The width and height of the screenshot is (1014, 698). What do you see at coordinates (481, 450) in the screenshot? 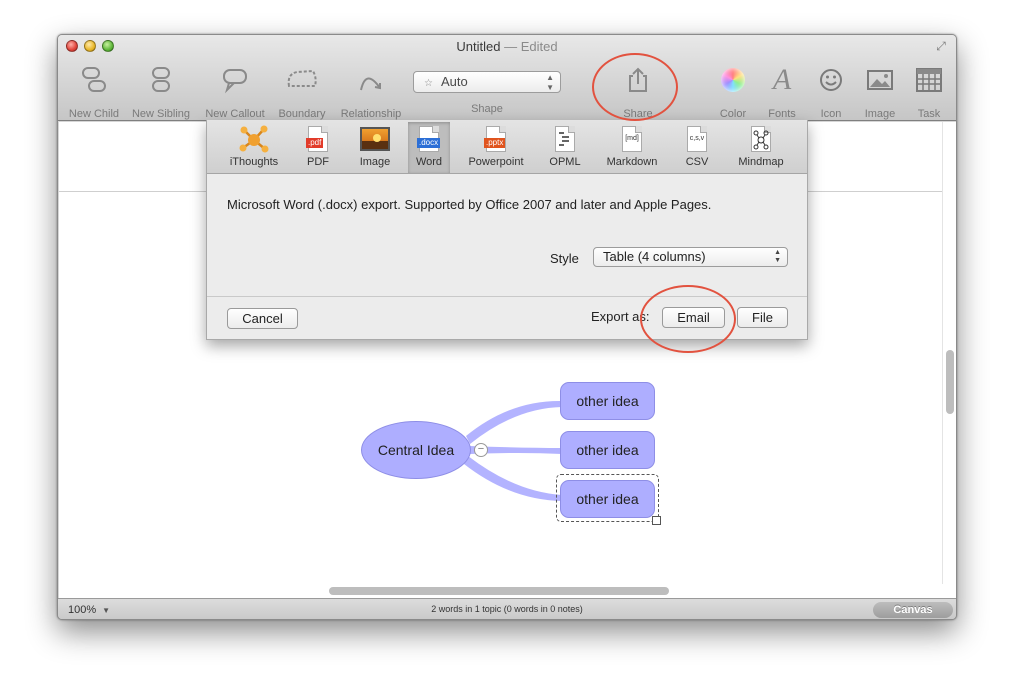
I see `collapse-toggle: −` at bounding box center [481, 450].